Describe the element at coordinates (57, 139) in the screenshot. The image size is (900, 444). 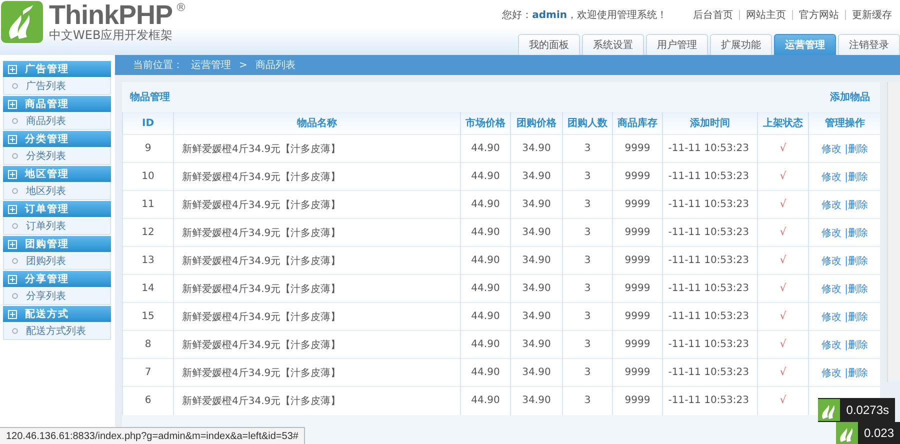
I see `sidebar-group-header: 分类管理` at that location.